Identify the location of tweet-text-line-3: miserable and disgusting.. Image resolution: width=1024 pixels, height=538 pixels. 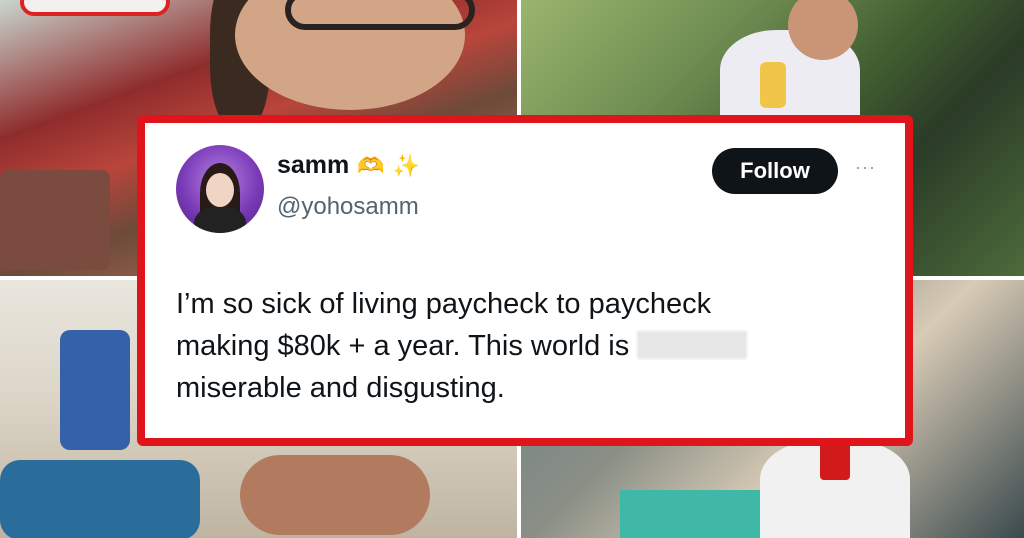
(340, 388).